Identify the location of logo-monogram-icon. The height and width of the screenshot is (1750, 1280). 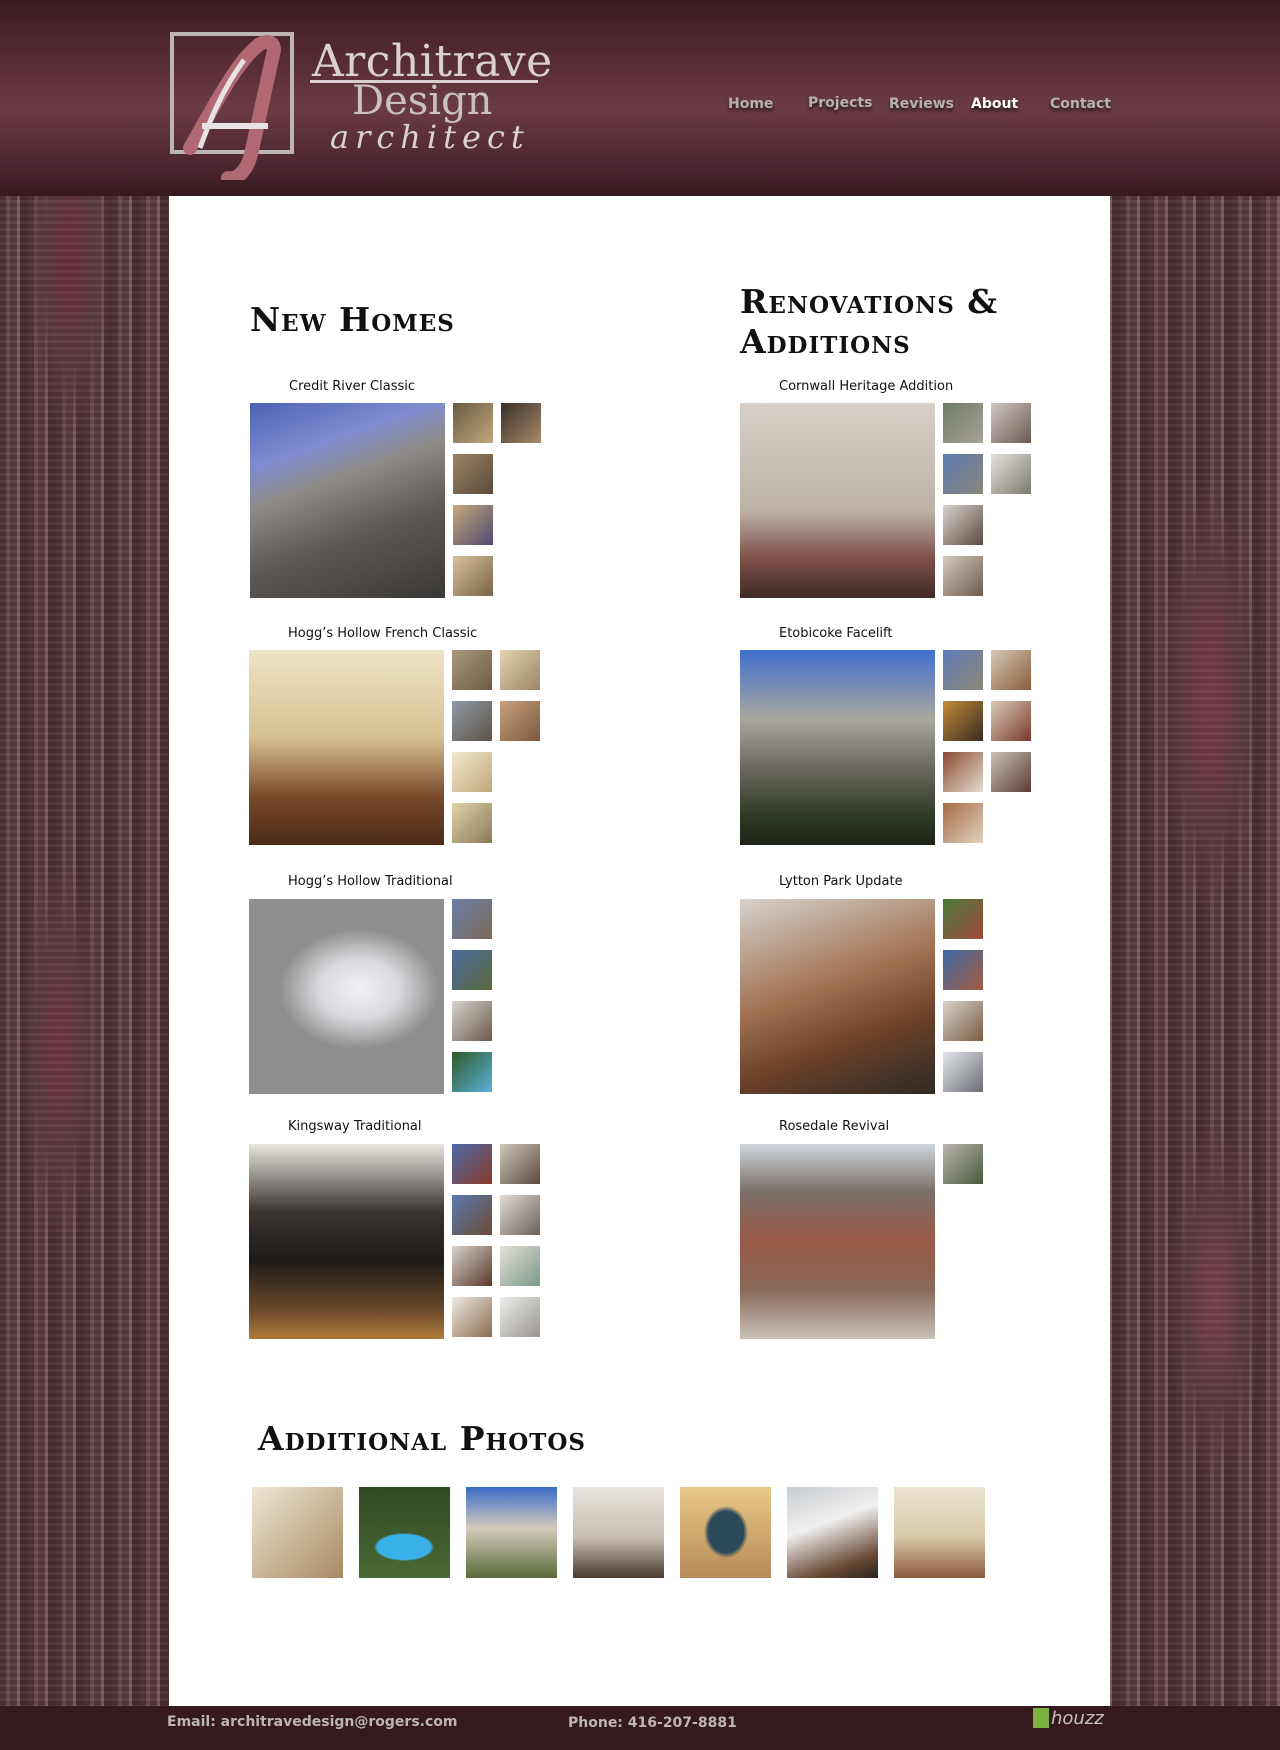
(237, 105).